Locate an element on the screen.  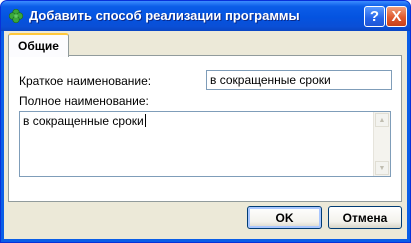
title-bar: Добавить способ реализации программы ? X is located at coordinates (205, 16).